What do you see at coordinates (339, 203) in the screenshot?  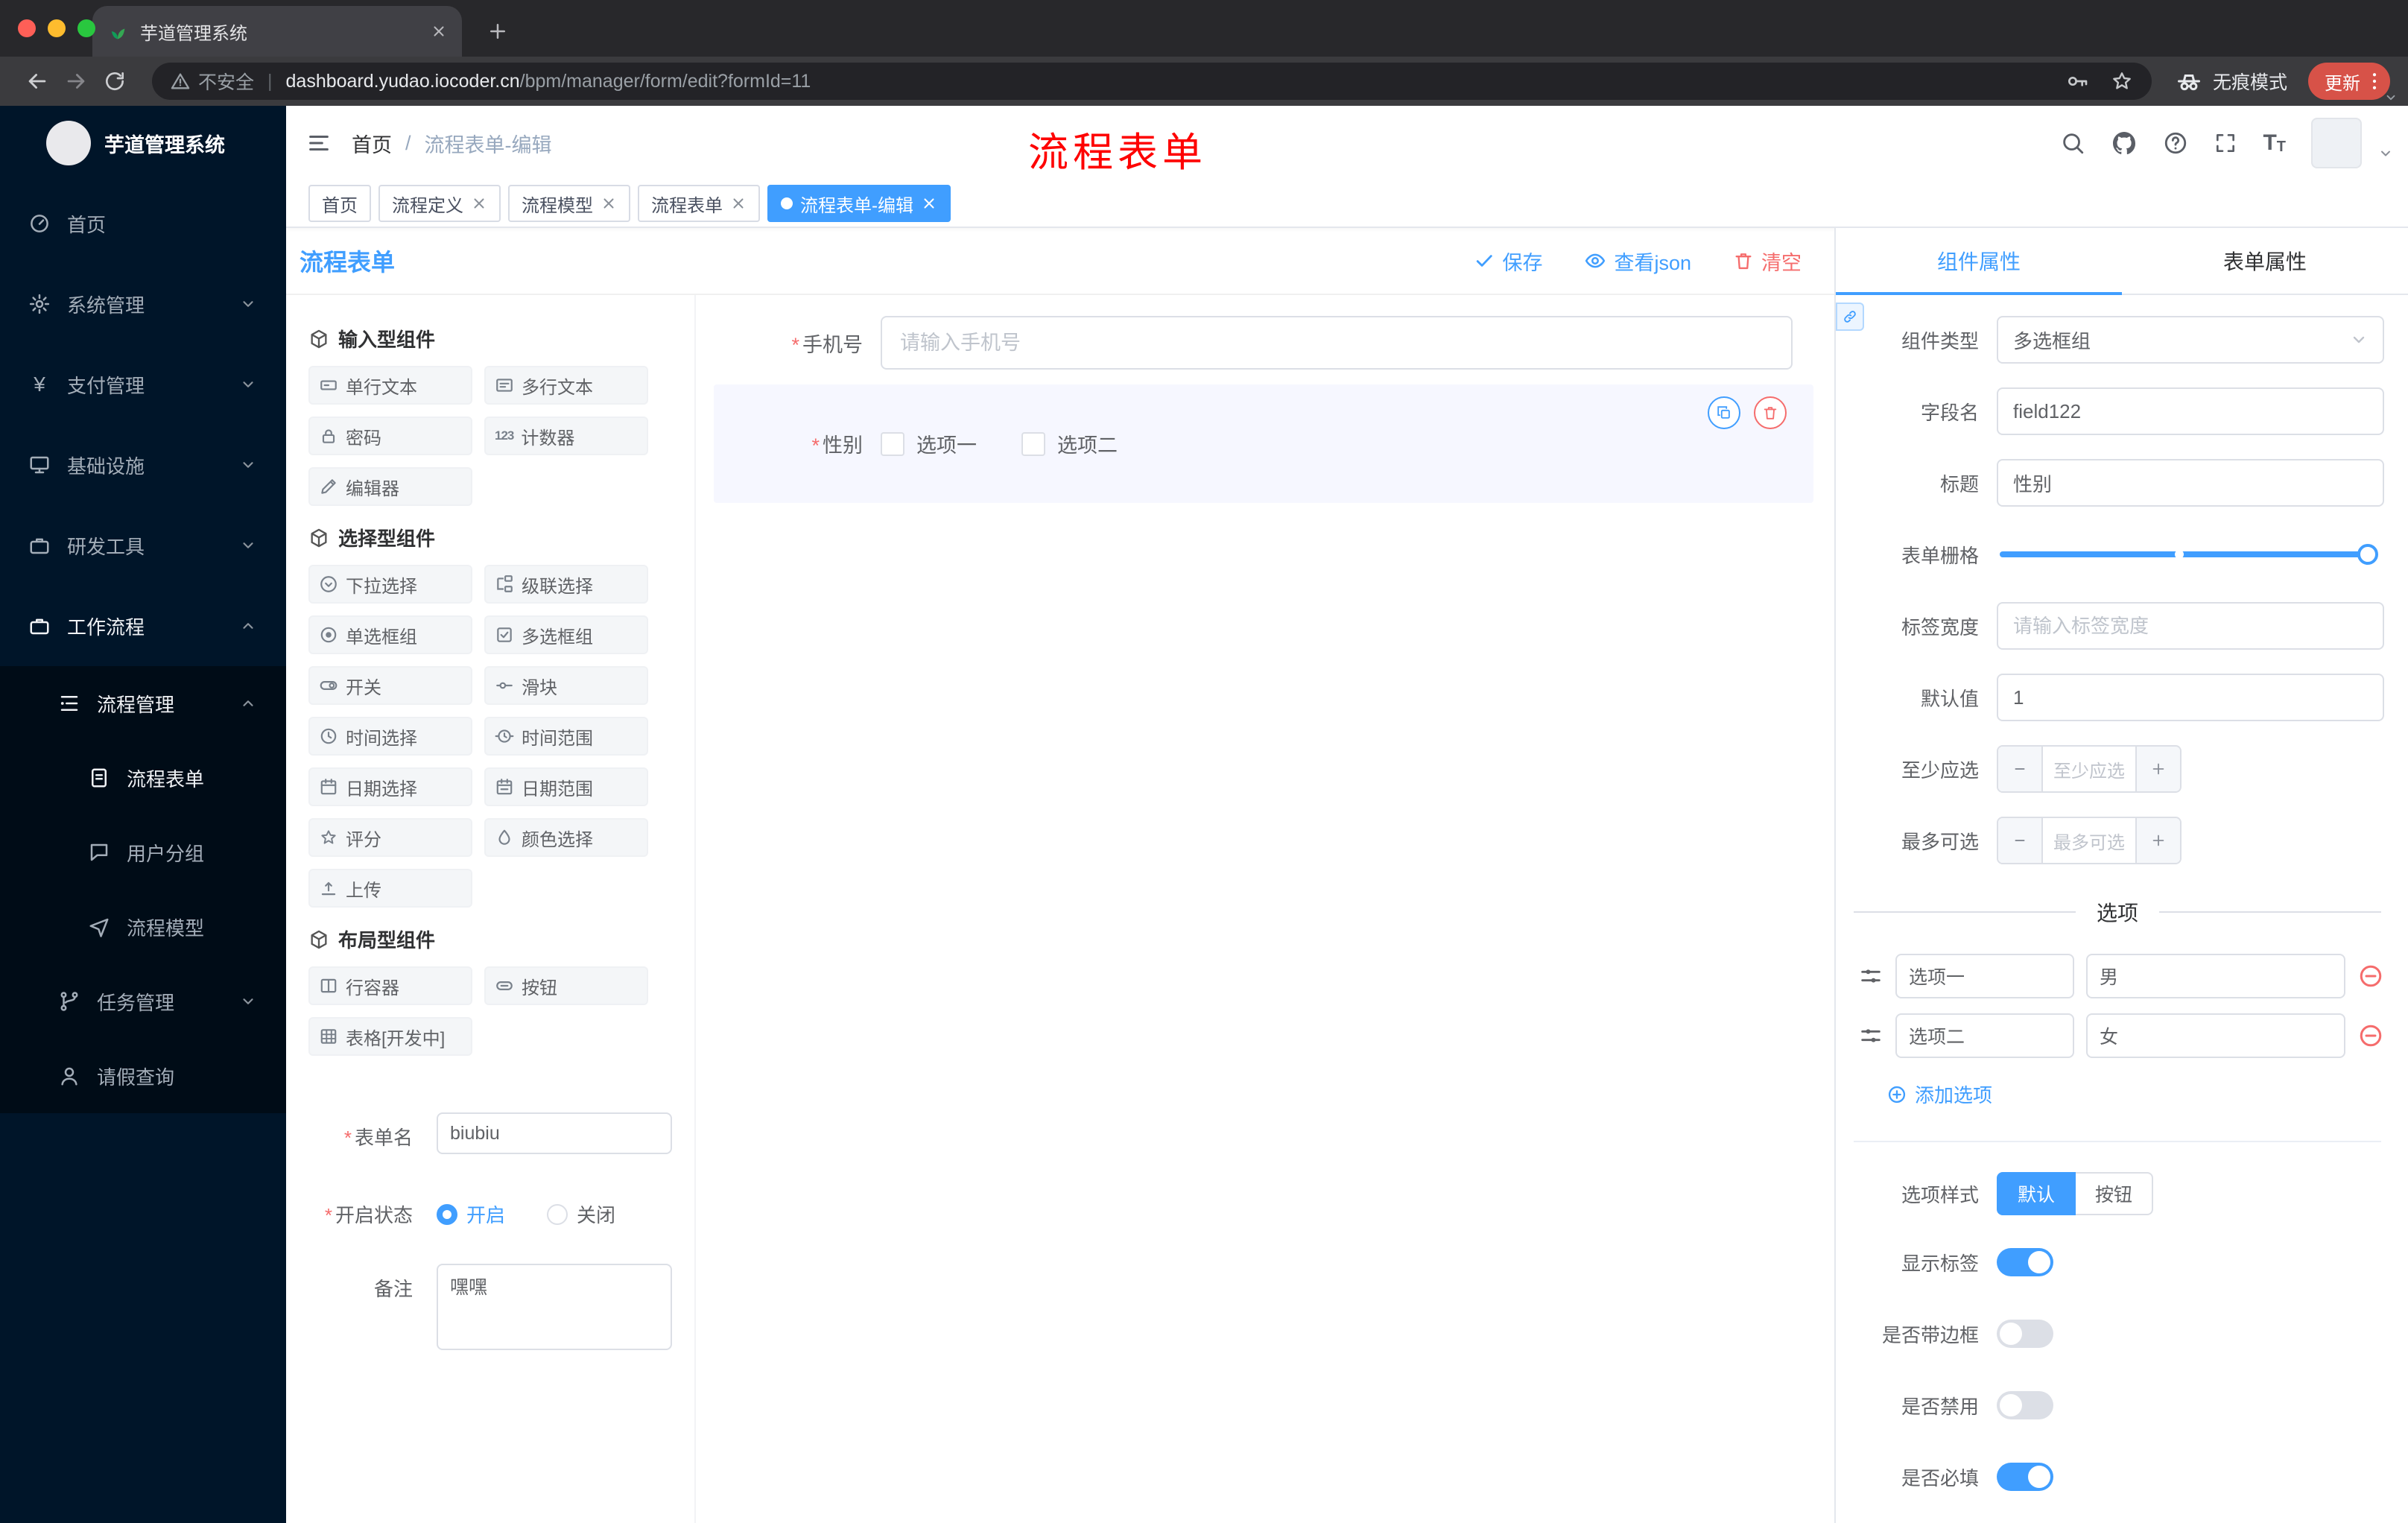 I see `tag-home: 首页` at bounding box center [339, 203].